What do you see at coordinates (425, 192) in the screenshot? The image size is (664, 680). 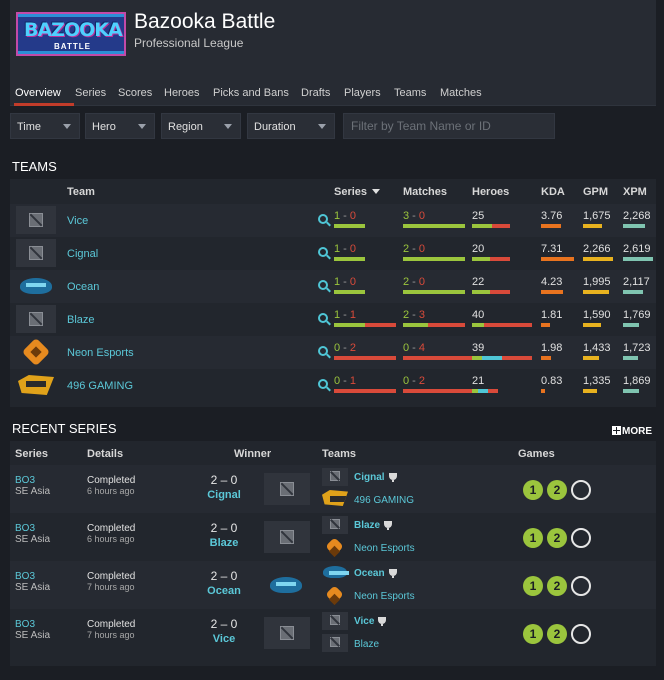 I see `col-matches: Matches` at bounding box center [425, 192].